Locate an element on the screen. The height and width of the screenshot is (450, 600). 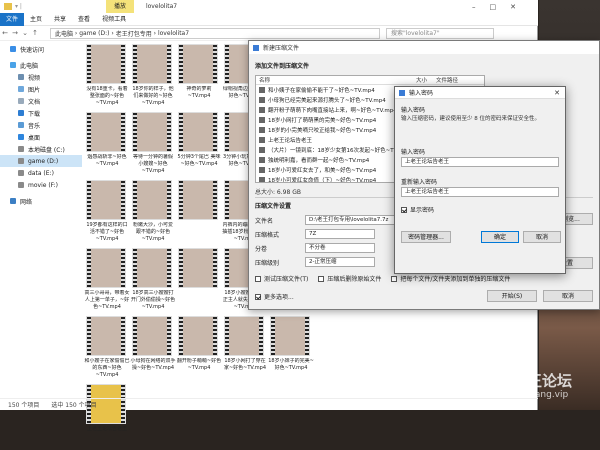
separate-archives-option: 把每个文件/文件夹添加到单独的压缩文件 is located at coordinates (450, 278).